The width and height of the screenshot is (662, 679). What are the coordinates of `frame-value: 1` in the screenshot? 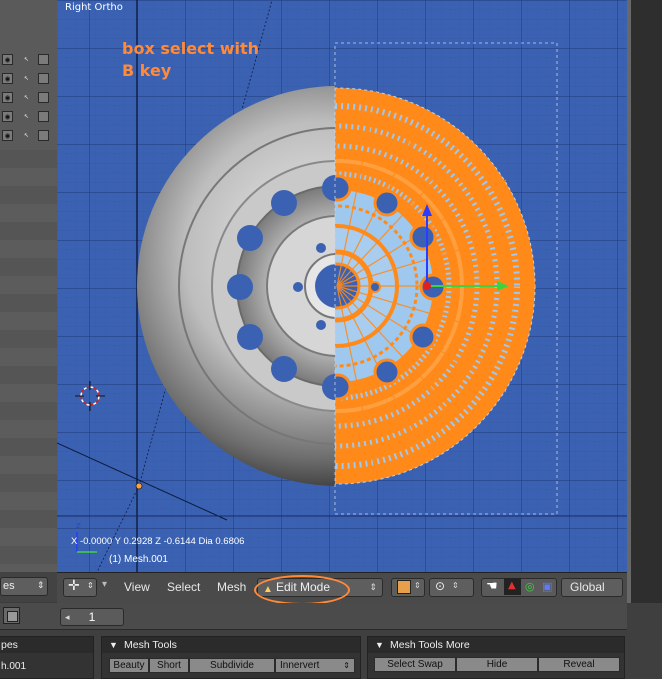 It's located at (92, 617).